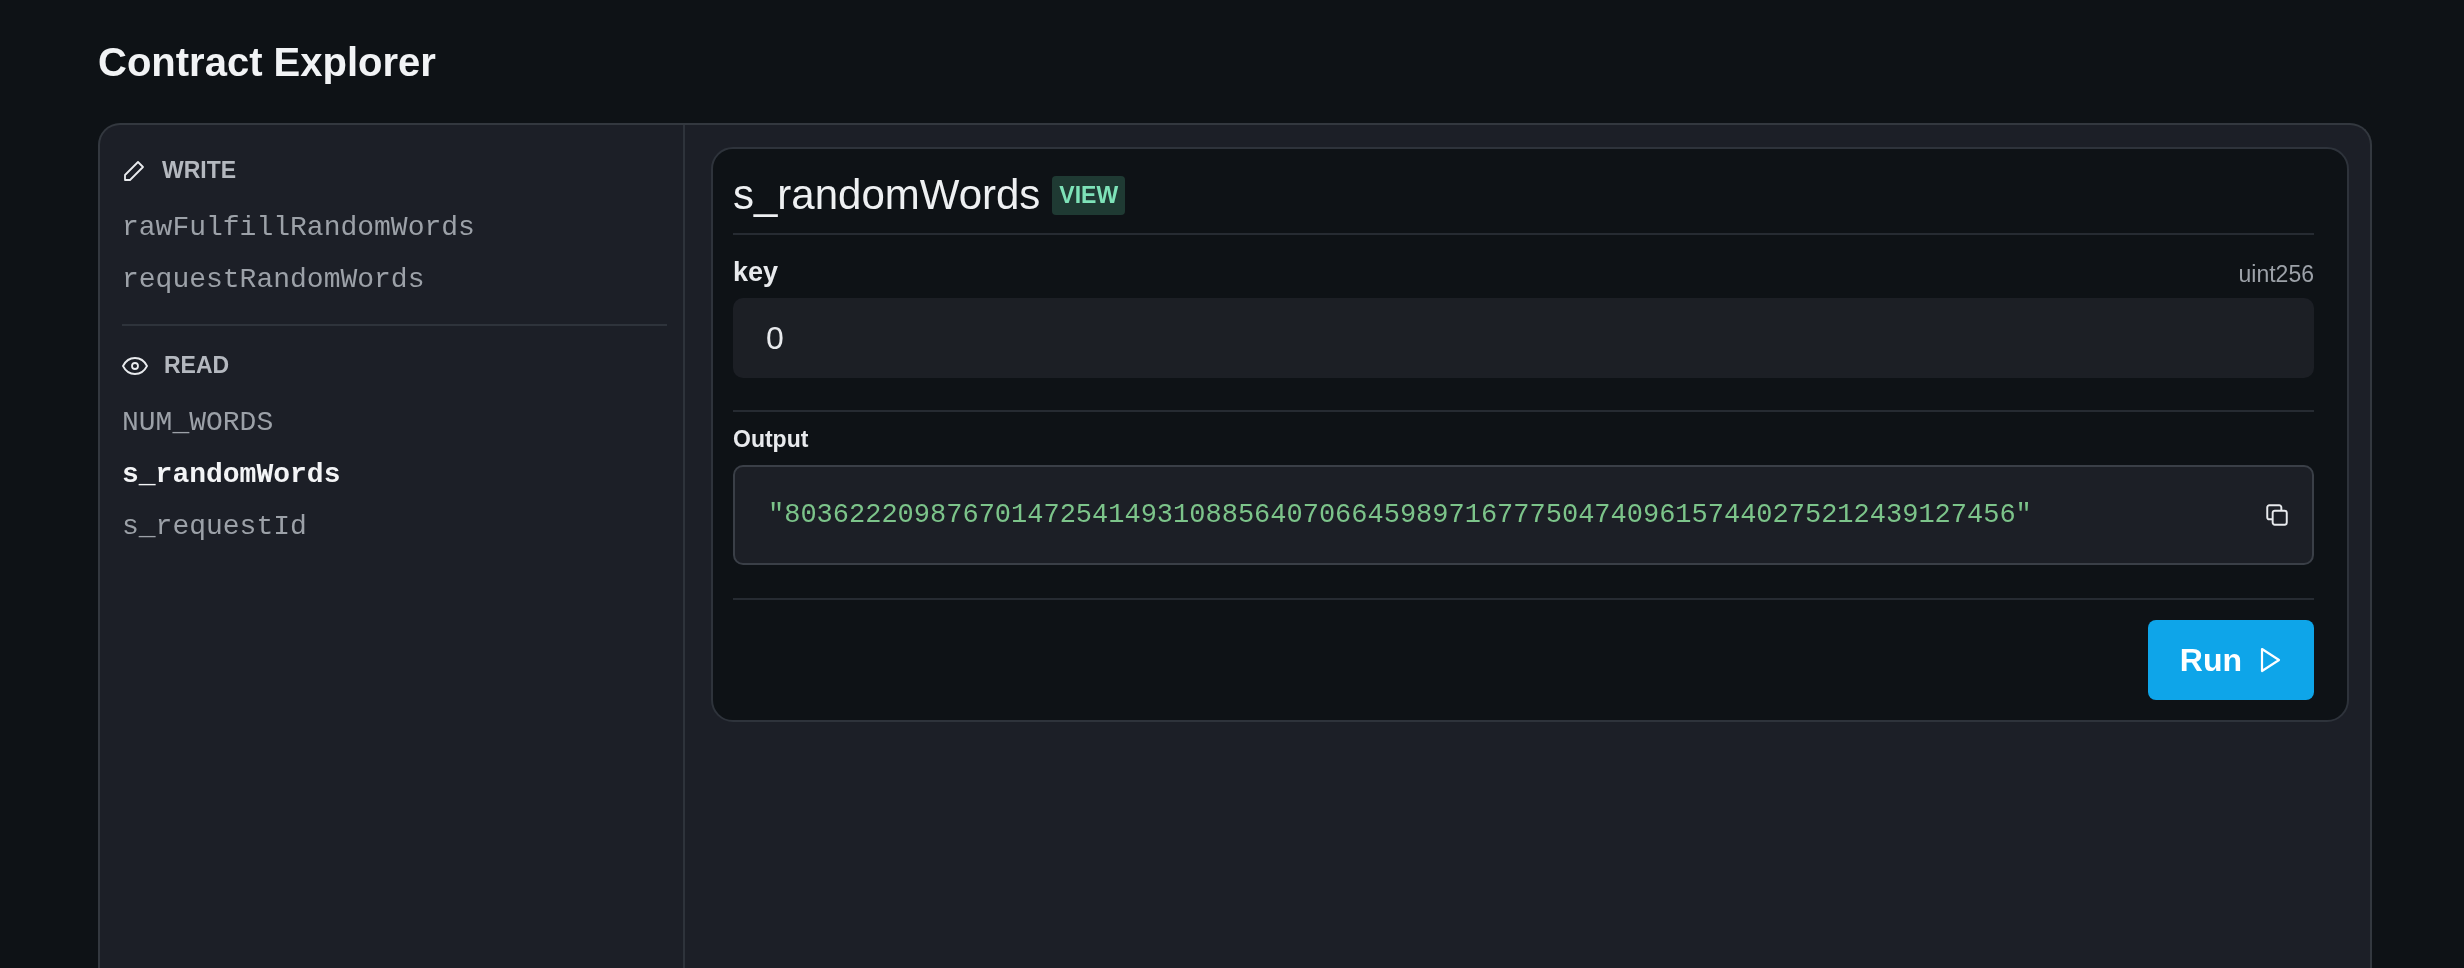  I want to click on function-item: NUM_WORDS, so click(198, 423).